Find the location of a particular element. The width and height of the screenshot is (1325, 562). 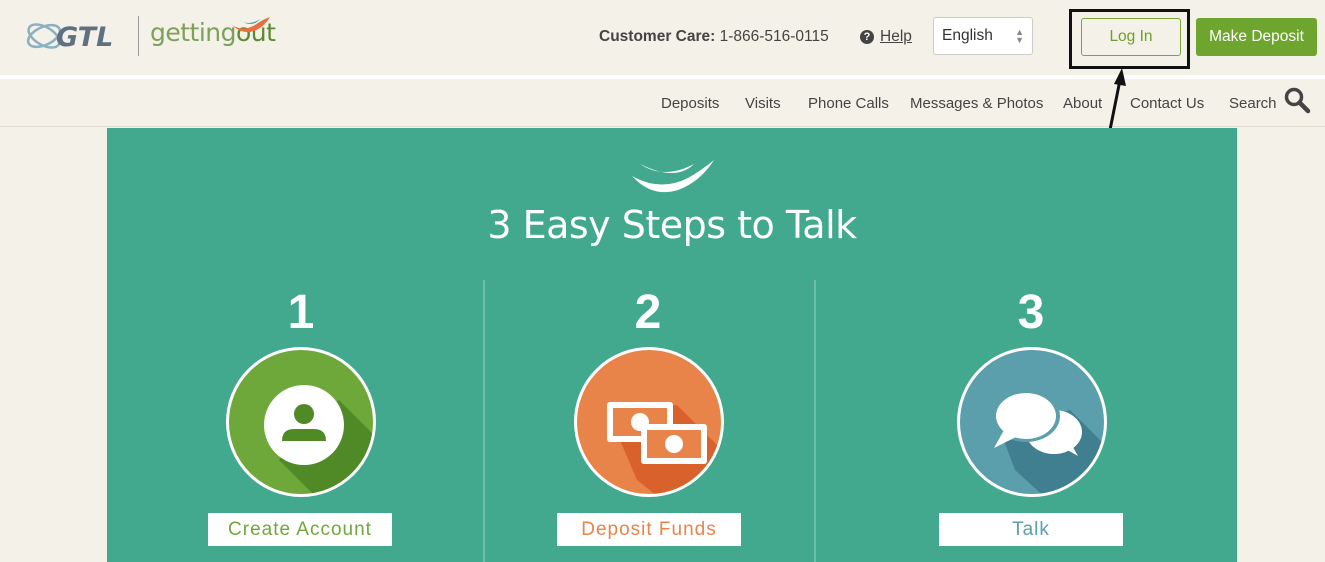

make-deposit-button: Make Deposit is located at coordinates (1256, 37).